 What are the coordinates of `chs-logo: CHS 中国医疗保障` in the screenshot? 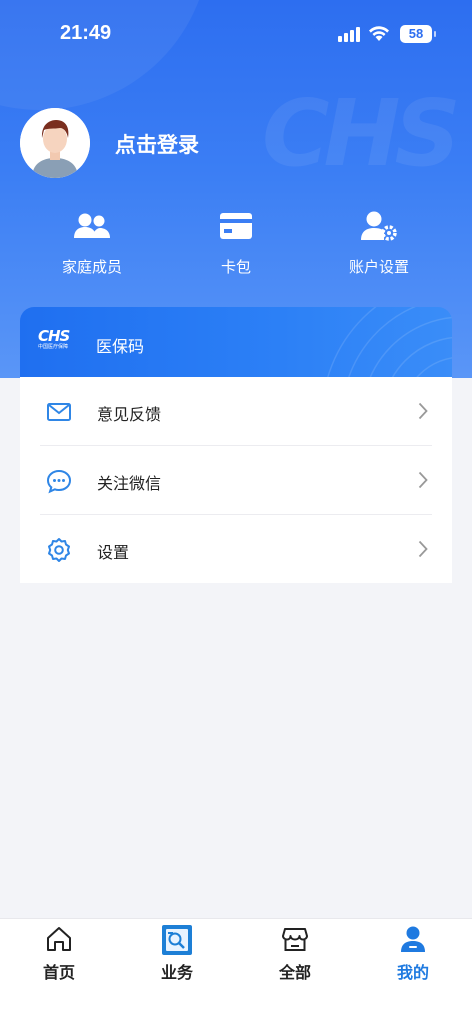 It's located at (58, 340).